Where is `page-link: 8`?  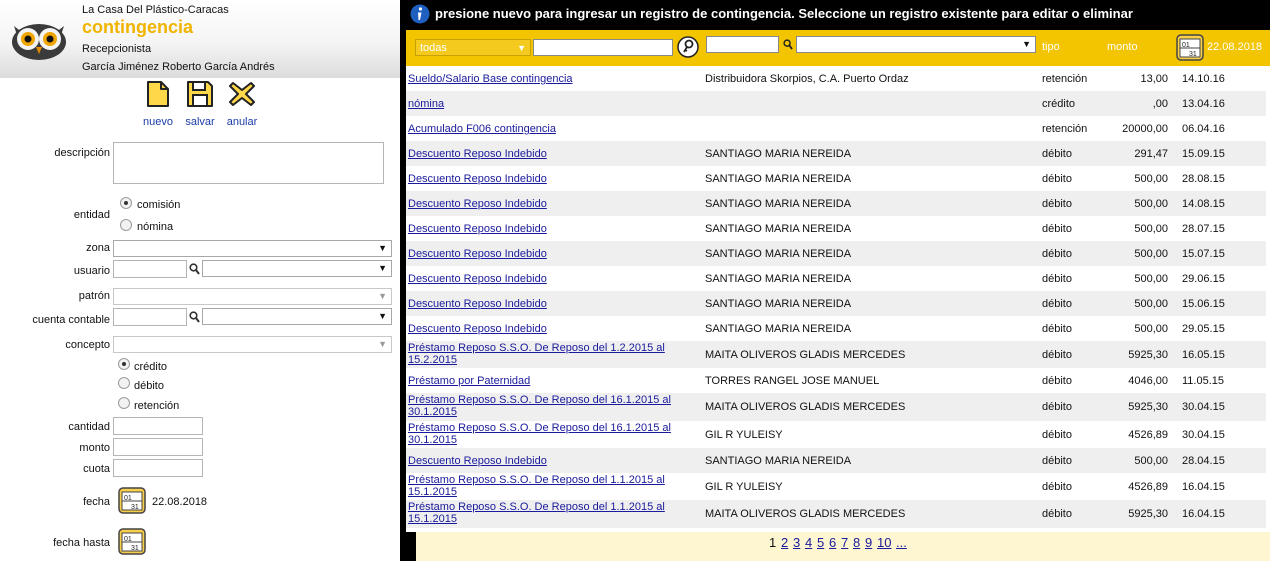
page-link: 8 is located at coordinates (856, 542).